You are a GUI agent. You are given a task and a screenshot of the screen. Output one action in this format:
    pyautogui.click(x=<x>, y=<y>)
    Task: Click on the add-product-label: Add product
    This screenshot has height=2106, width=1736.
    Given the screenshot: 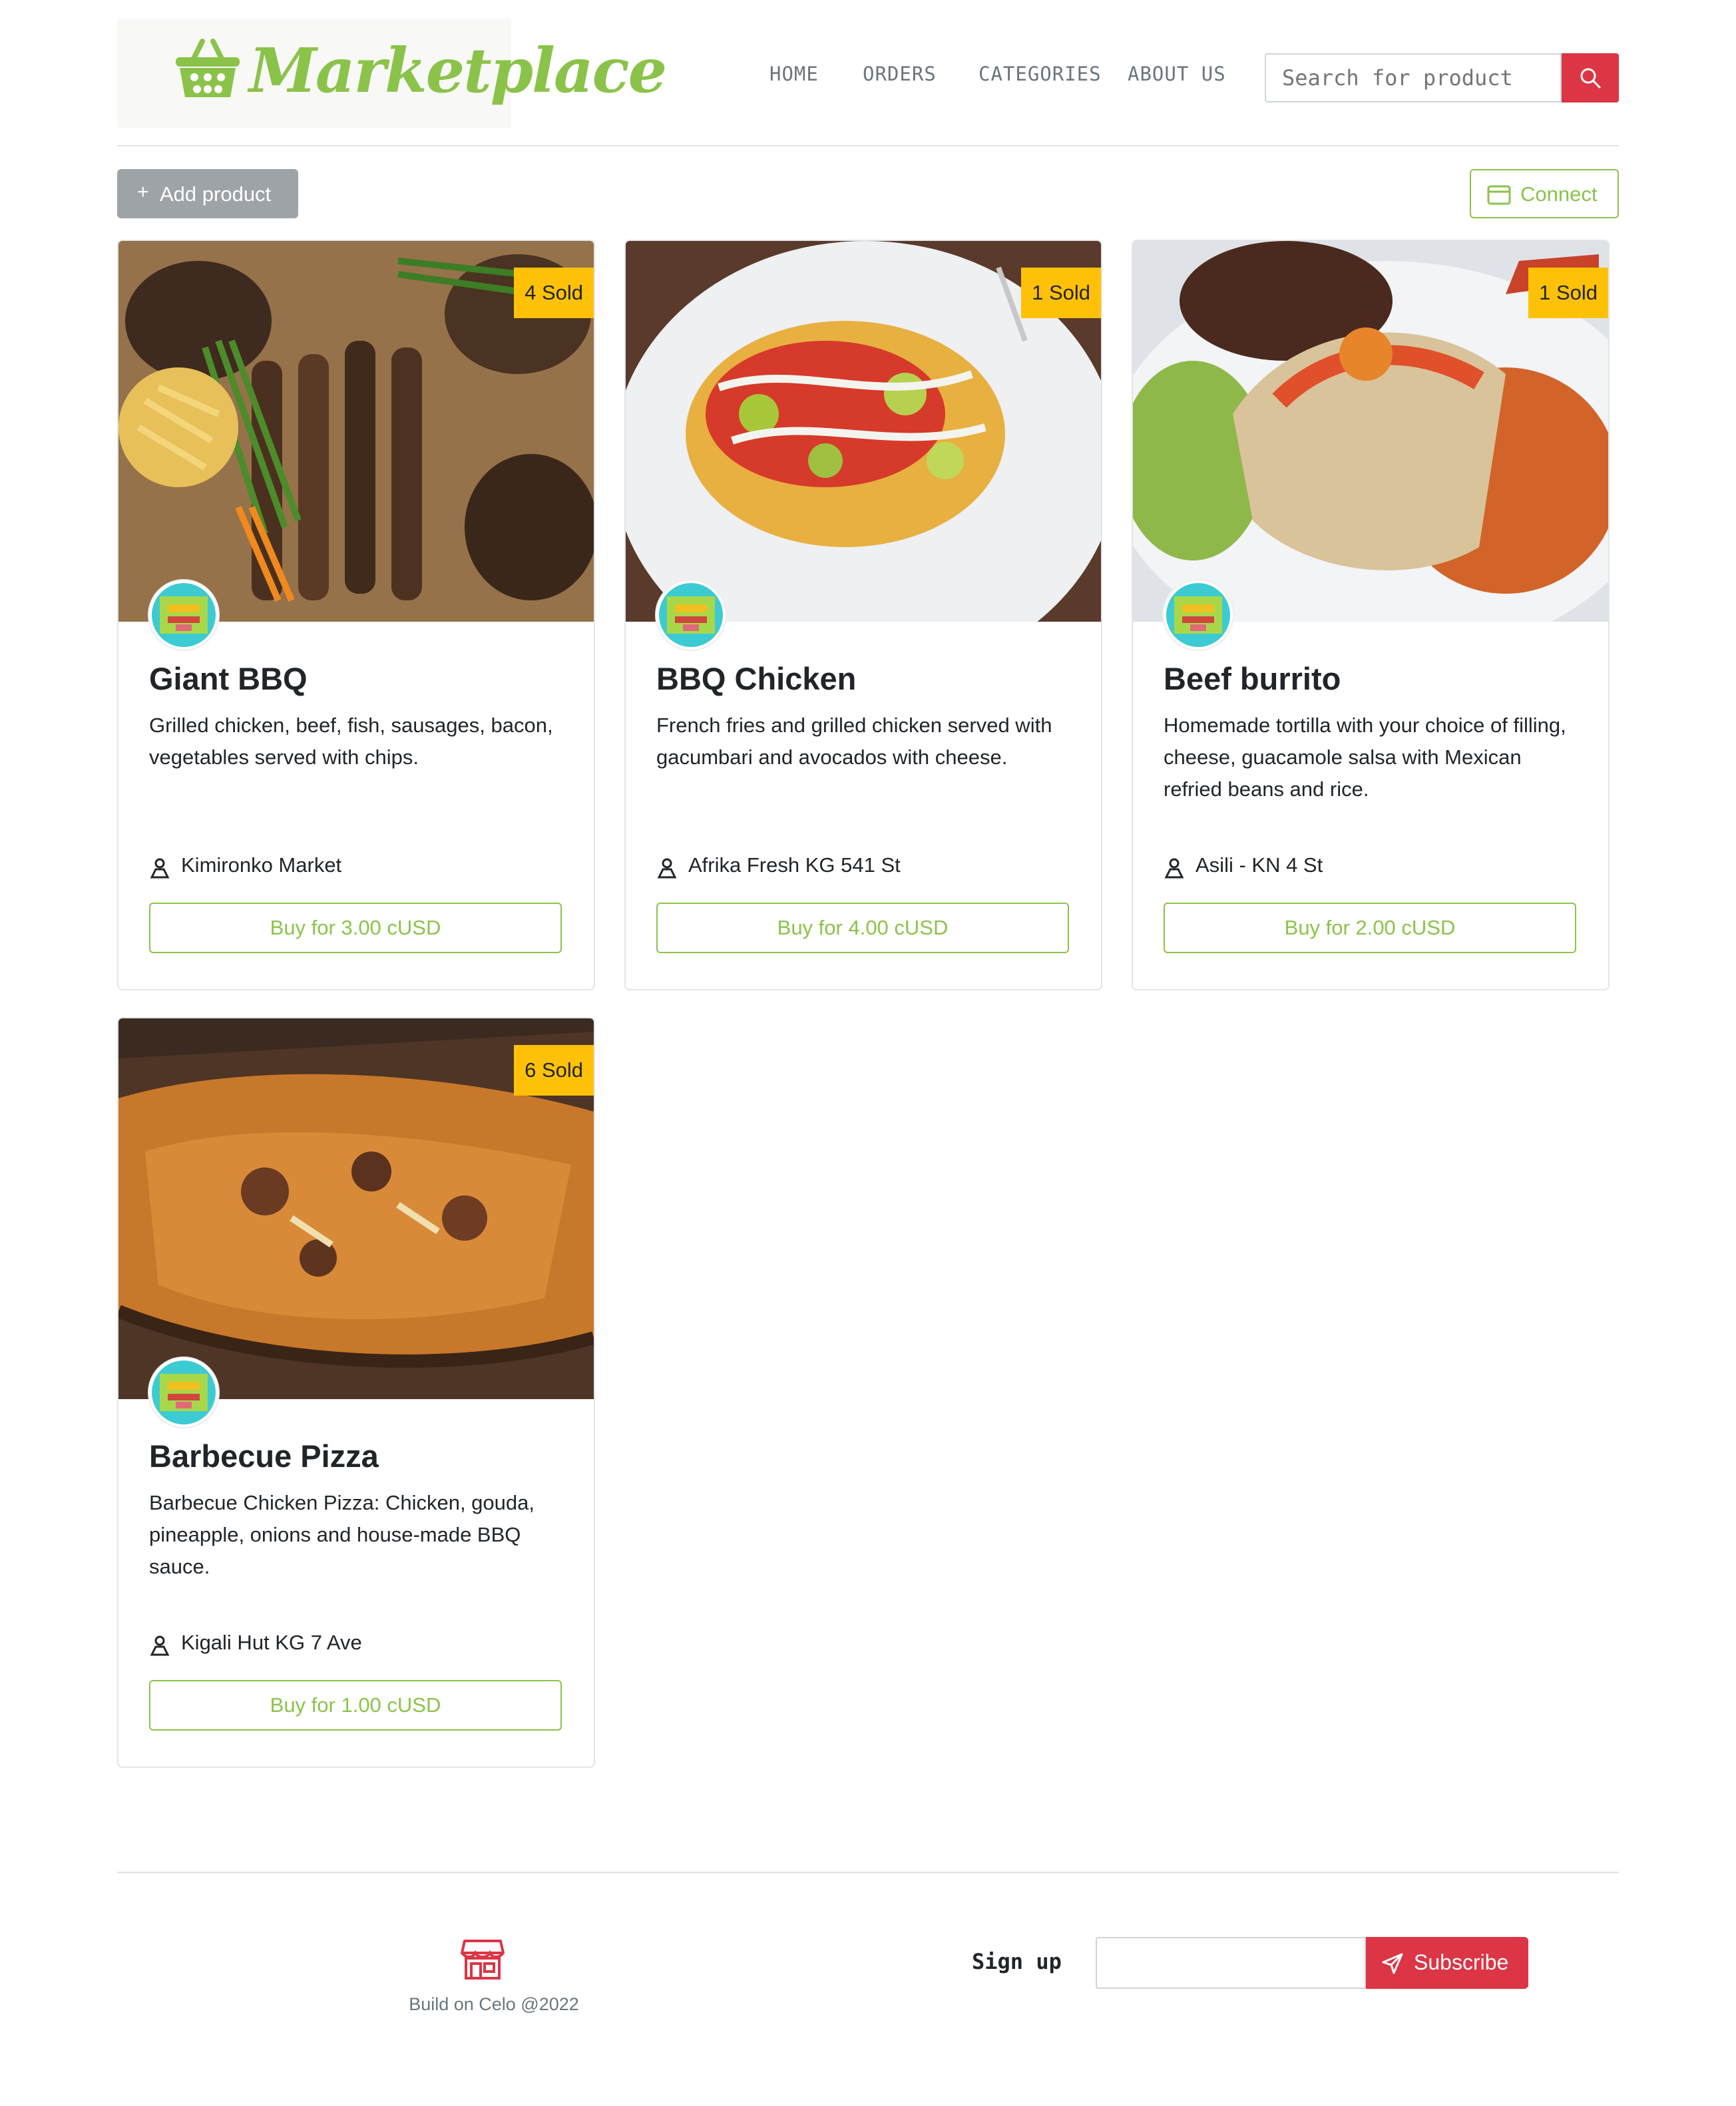 What is the action you would take?
    pyautogui.click(x=216, y=194)
    